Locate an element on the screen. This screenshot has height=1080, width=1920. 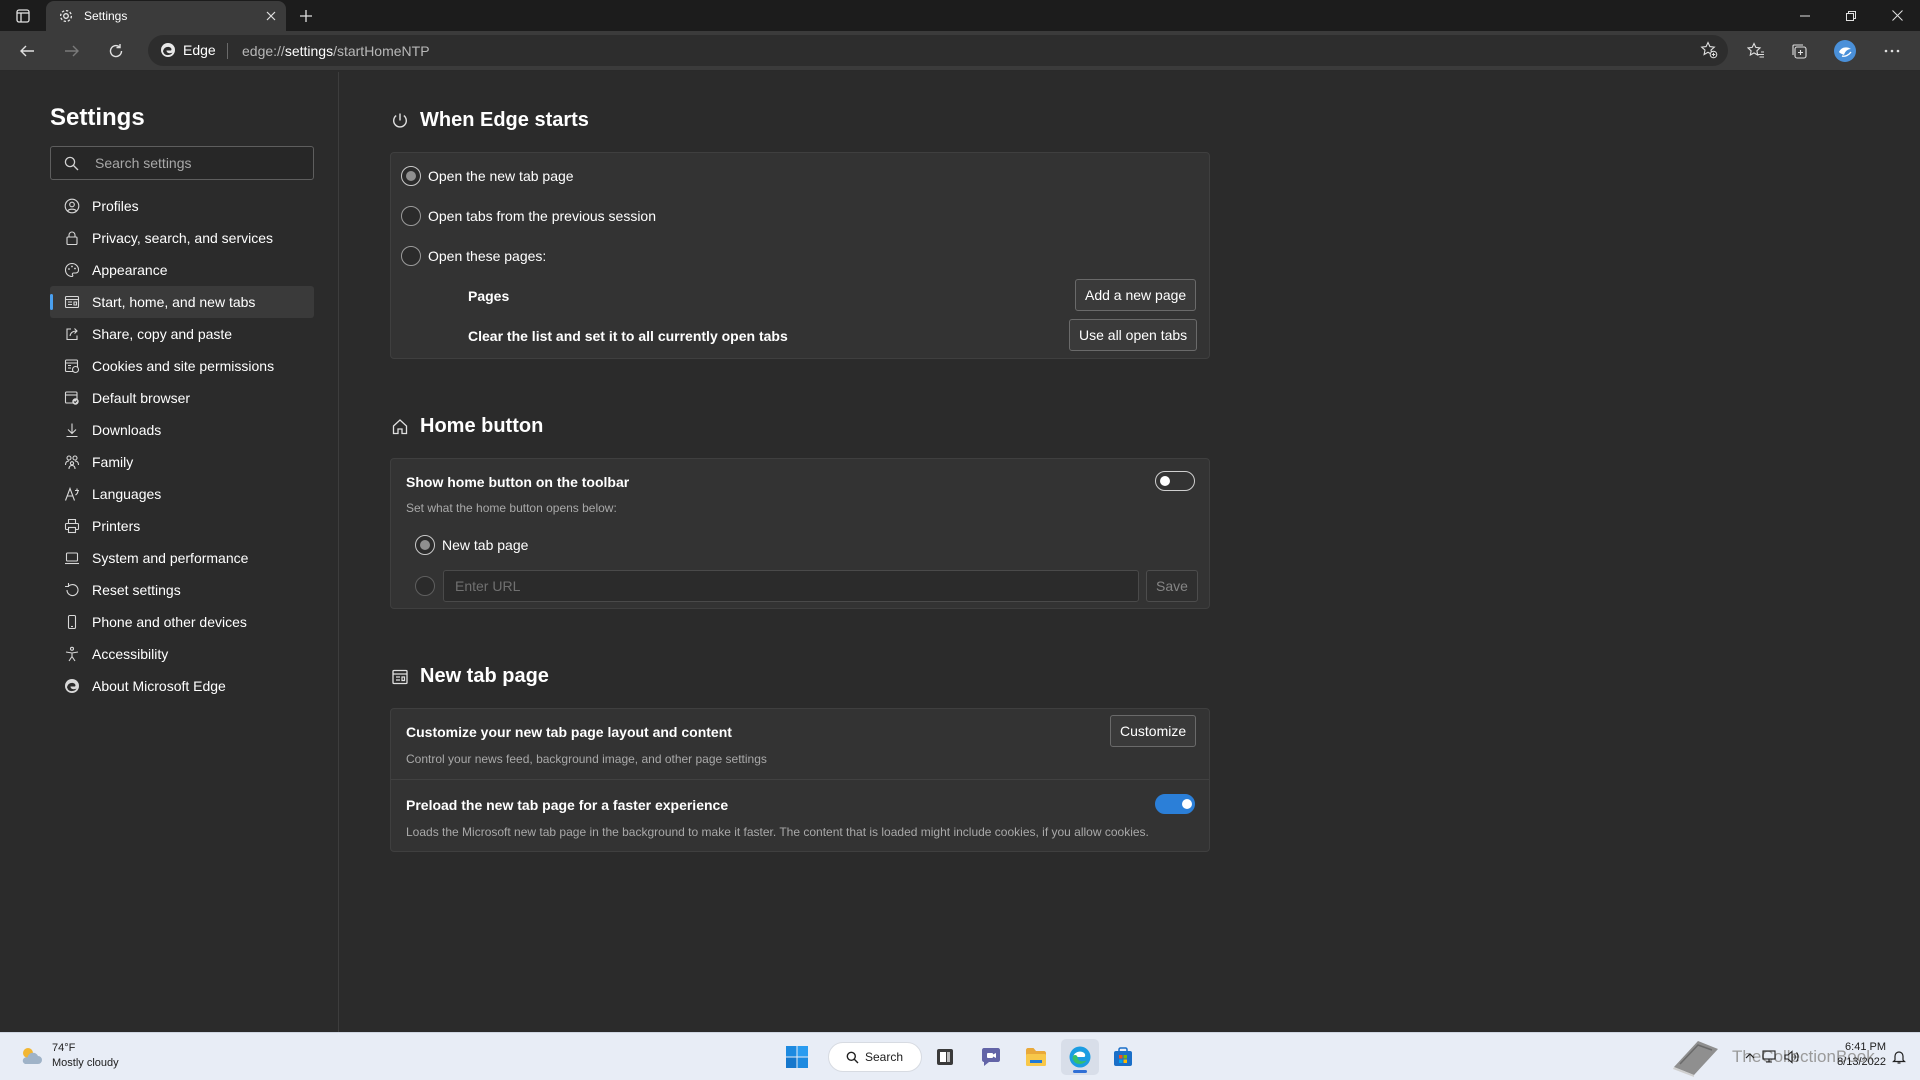
sidebar-item-privacy: Privacy, search, and services is located at coordinates (182, 238).